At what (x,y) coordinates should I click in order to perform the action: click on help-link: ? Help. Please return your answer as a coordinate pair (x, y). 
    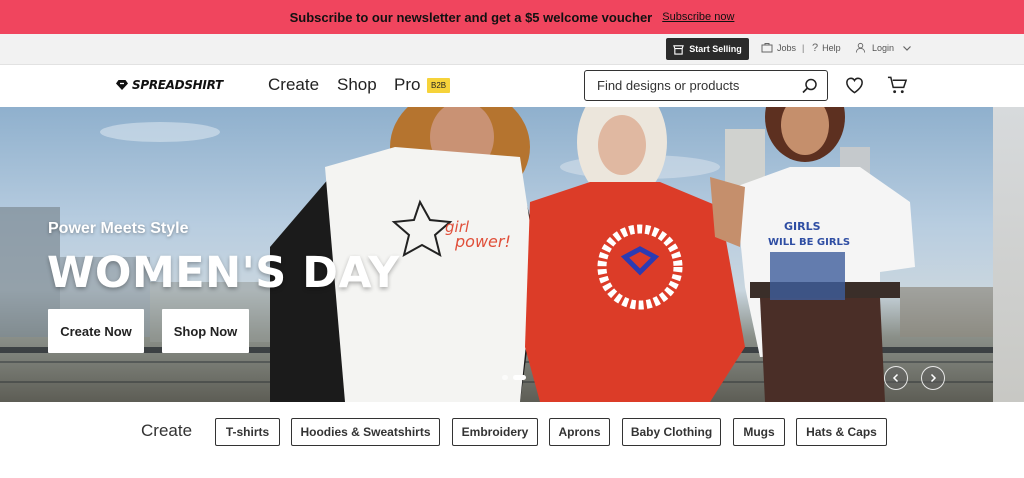
    Looking at the image, I should click on (826, 48).